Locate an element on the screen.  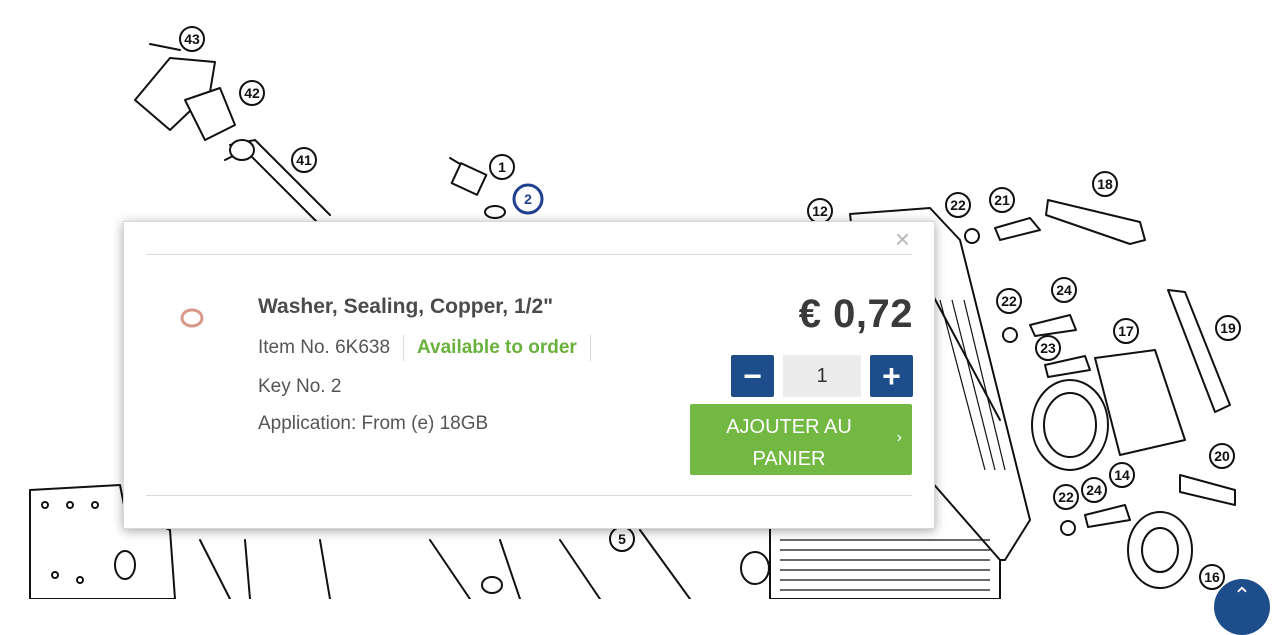
svg-text: 1 is located at coordinates (502, 167).